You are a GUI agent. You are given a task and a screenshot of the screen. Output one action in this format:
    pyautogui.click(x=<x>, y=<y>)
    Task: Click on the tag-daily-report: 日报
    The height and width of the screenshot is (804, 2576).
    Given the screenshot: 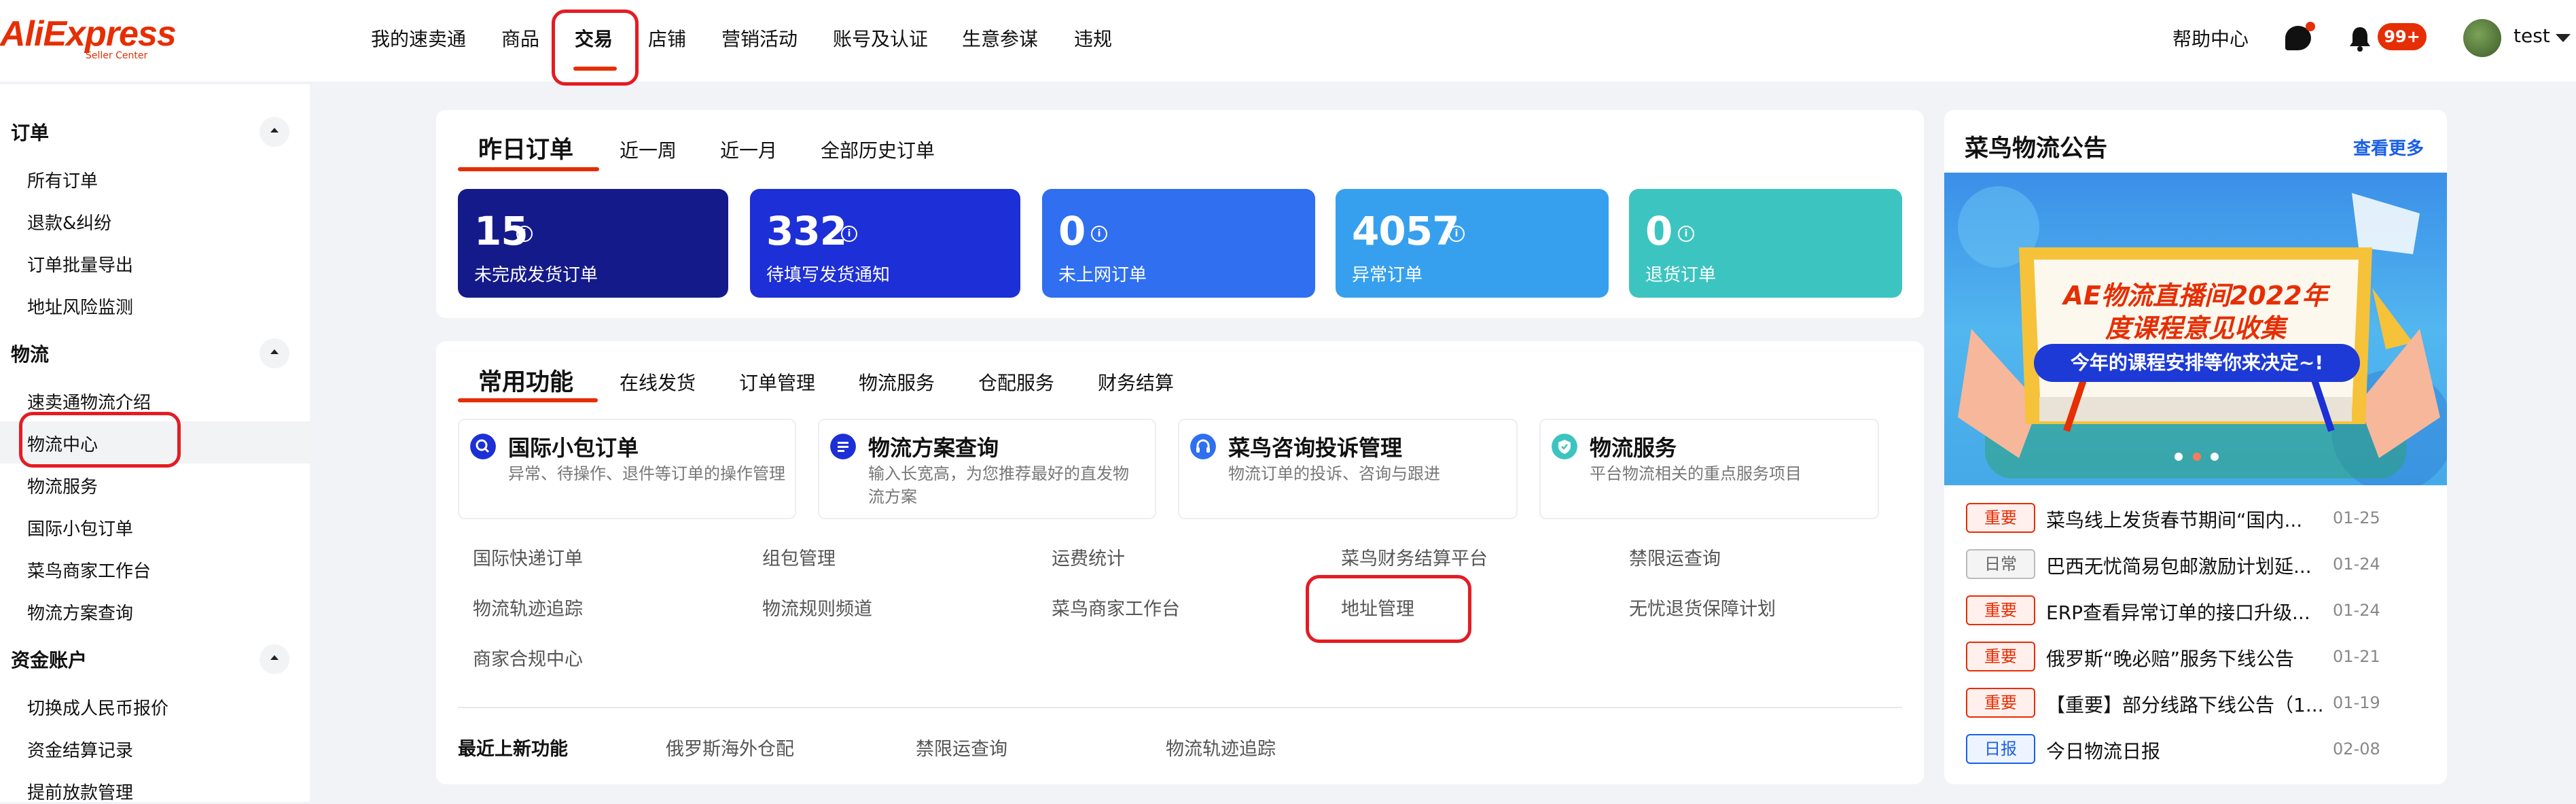 What is the action you would take?
    pyautogui.click(x=2001, y=749)
    